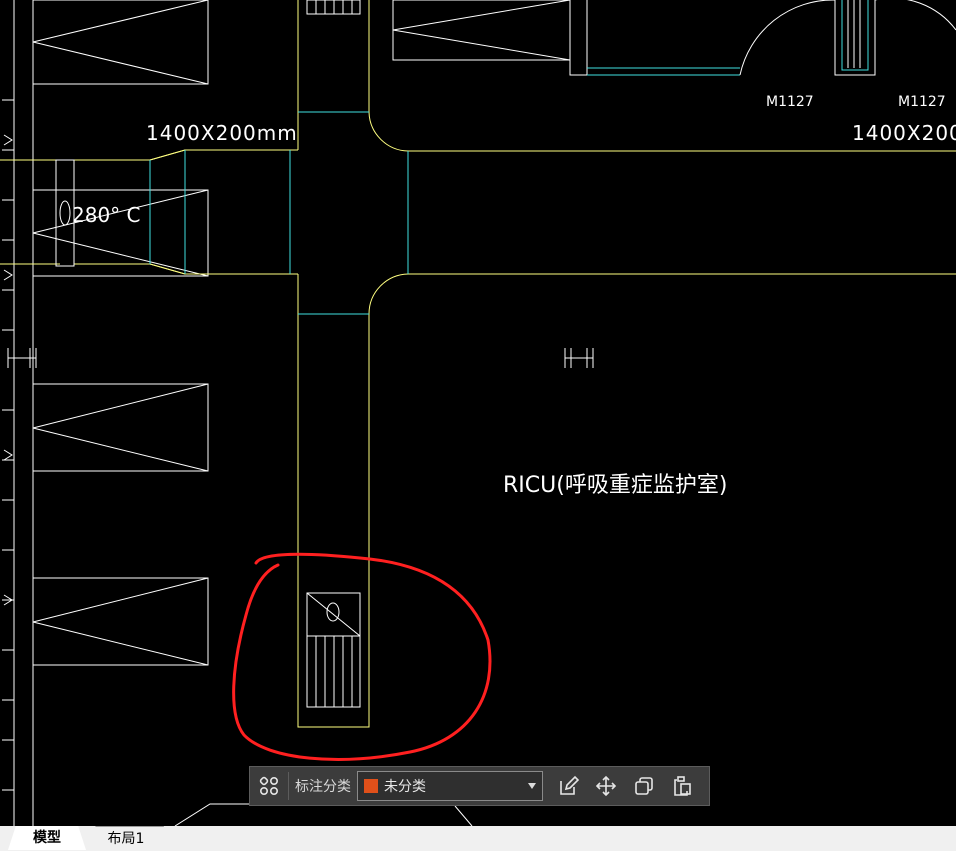 This screenshot has width=956, height=851. What do you see at coordinates (682, 786) in the screenshot?
I see `paste-icon` at bounding box center [682, 786].